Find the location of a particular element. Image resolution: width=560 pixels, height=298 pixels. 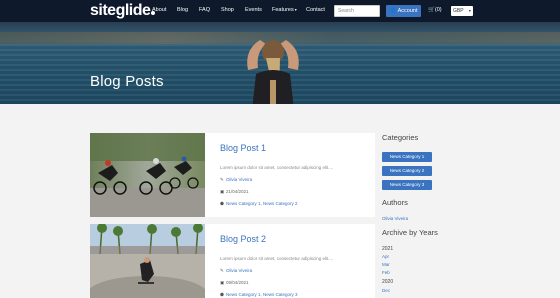

nav-link-contact: Contact is located at coordinates (315, 10).